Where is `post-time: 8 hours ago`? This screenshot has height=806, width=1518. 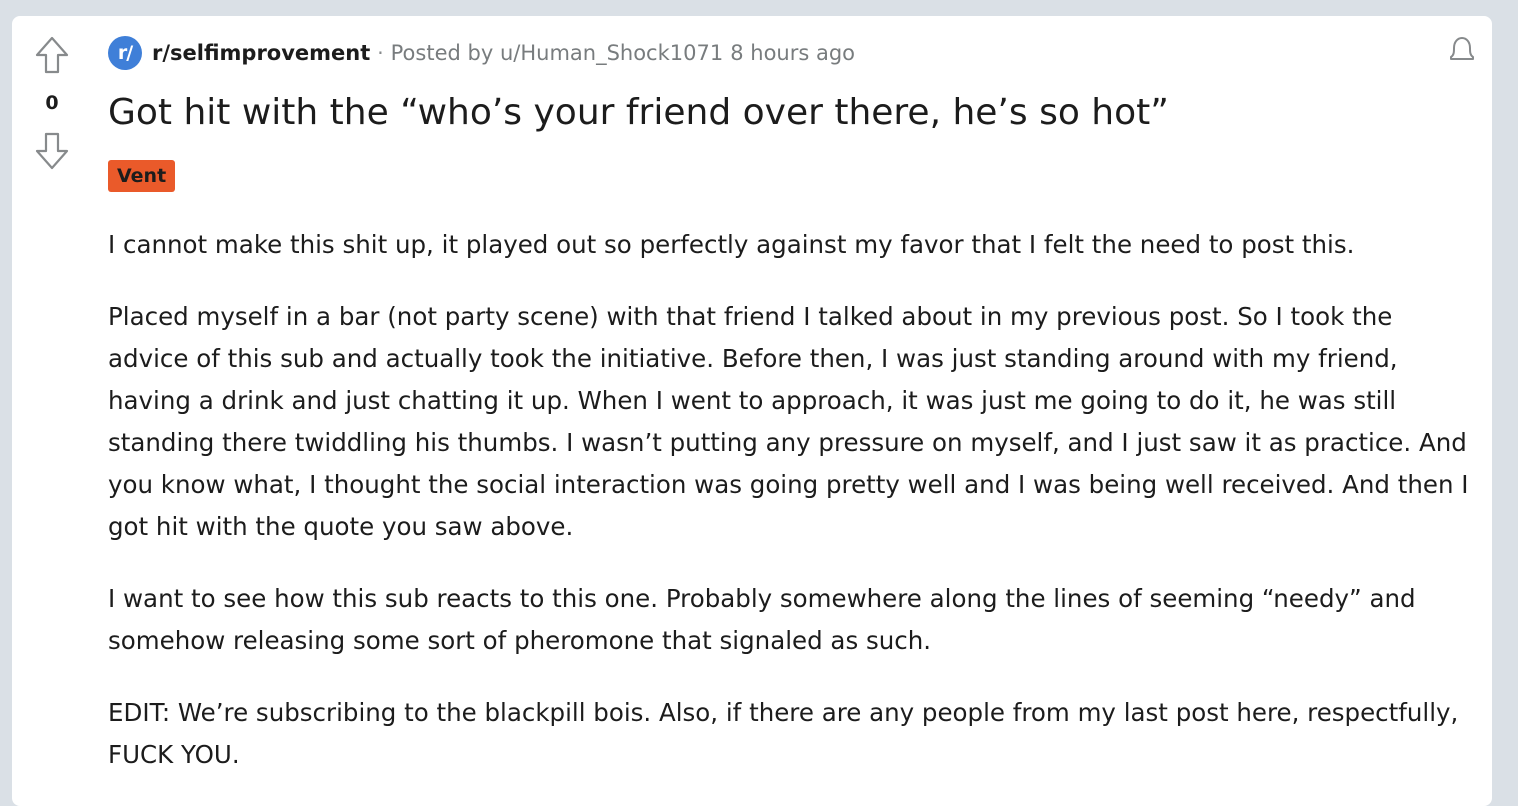
post-time: 8 hours ago is located at coordinates (792, 53).